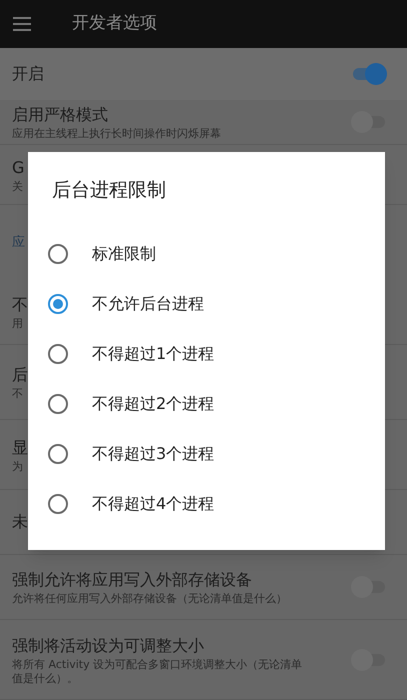 Image resolution: width=407 pixels, height=700 pixels. Describe the element at coordinates (20, 375) in the screenshot. I see `setting-title: 后` at that location.